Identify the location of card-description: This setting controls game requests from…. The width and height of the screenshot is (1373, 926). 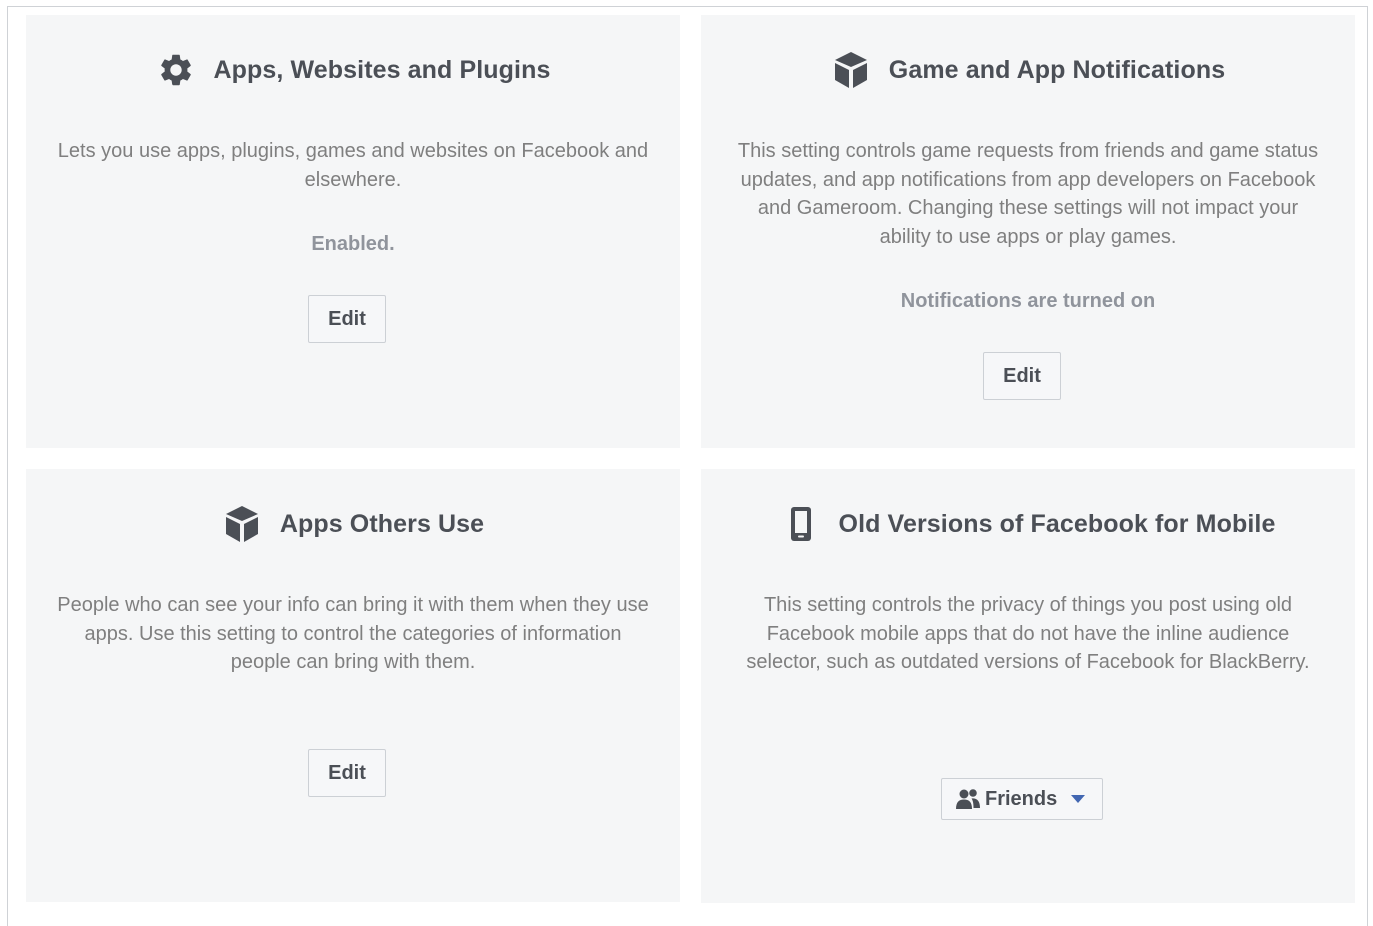
(1028, 194).